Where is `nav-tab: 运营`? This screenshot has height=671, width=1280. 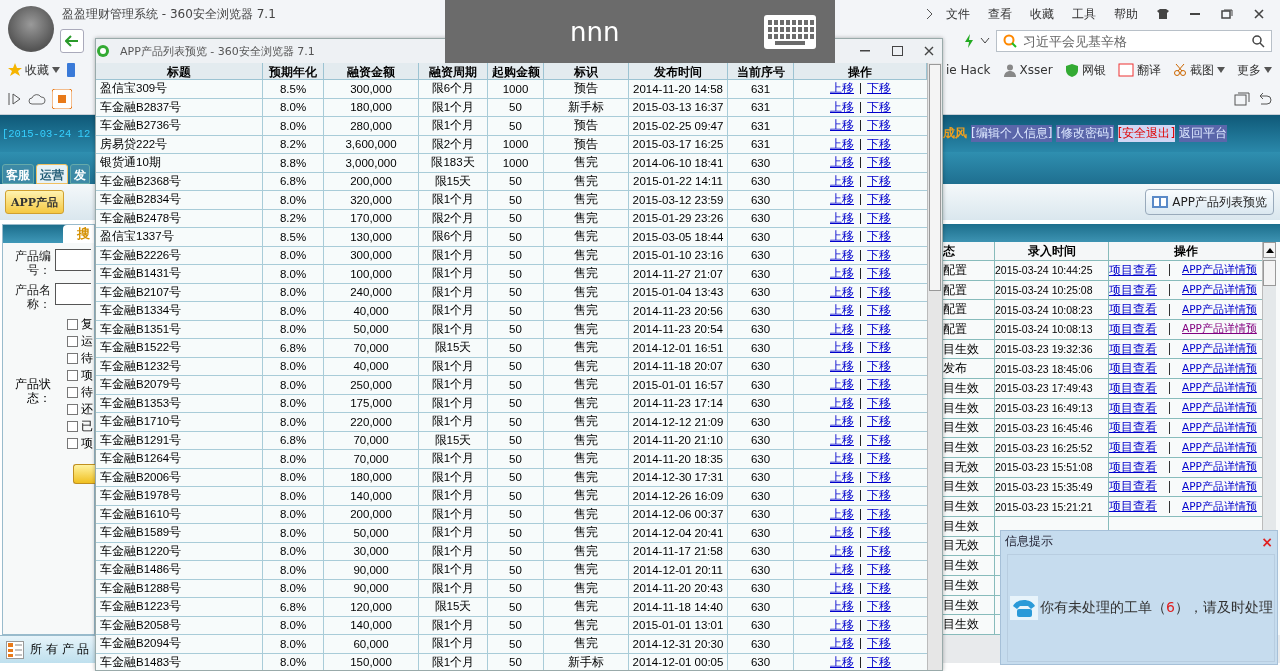
nav-tab: 运营 is located at coordinates (52, 174).